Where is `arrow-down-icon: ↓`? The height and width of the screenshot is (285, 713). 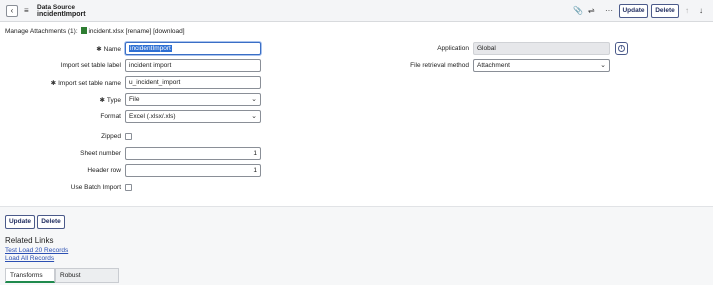
arrow-down-icon: ↓ is located at coordinates (701, 10).